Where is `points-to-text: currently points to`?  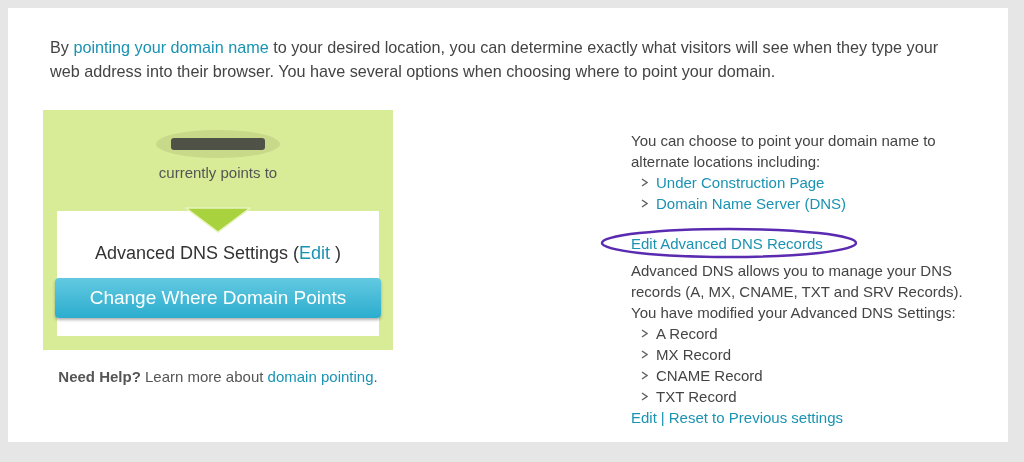 points-to-text: currently points to is located at coordinates (218, 172).